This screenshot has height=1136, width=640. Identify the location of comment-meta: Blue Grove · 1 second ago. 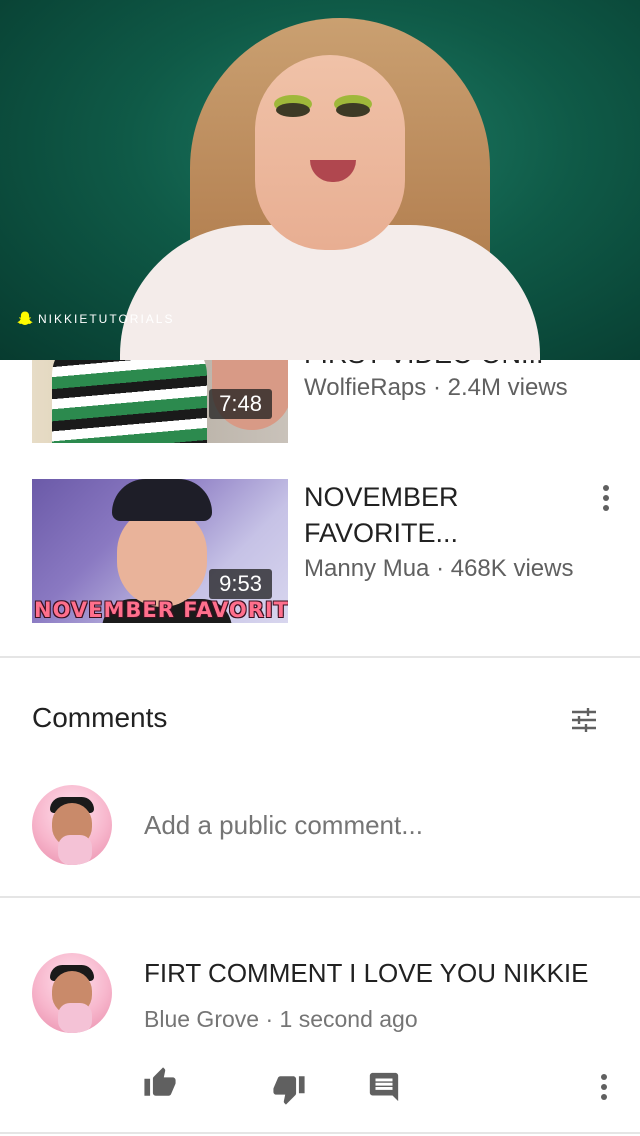
(281, 1019).